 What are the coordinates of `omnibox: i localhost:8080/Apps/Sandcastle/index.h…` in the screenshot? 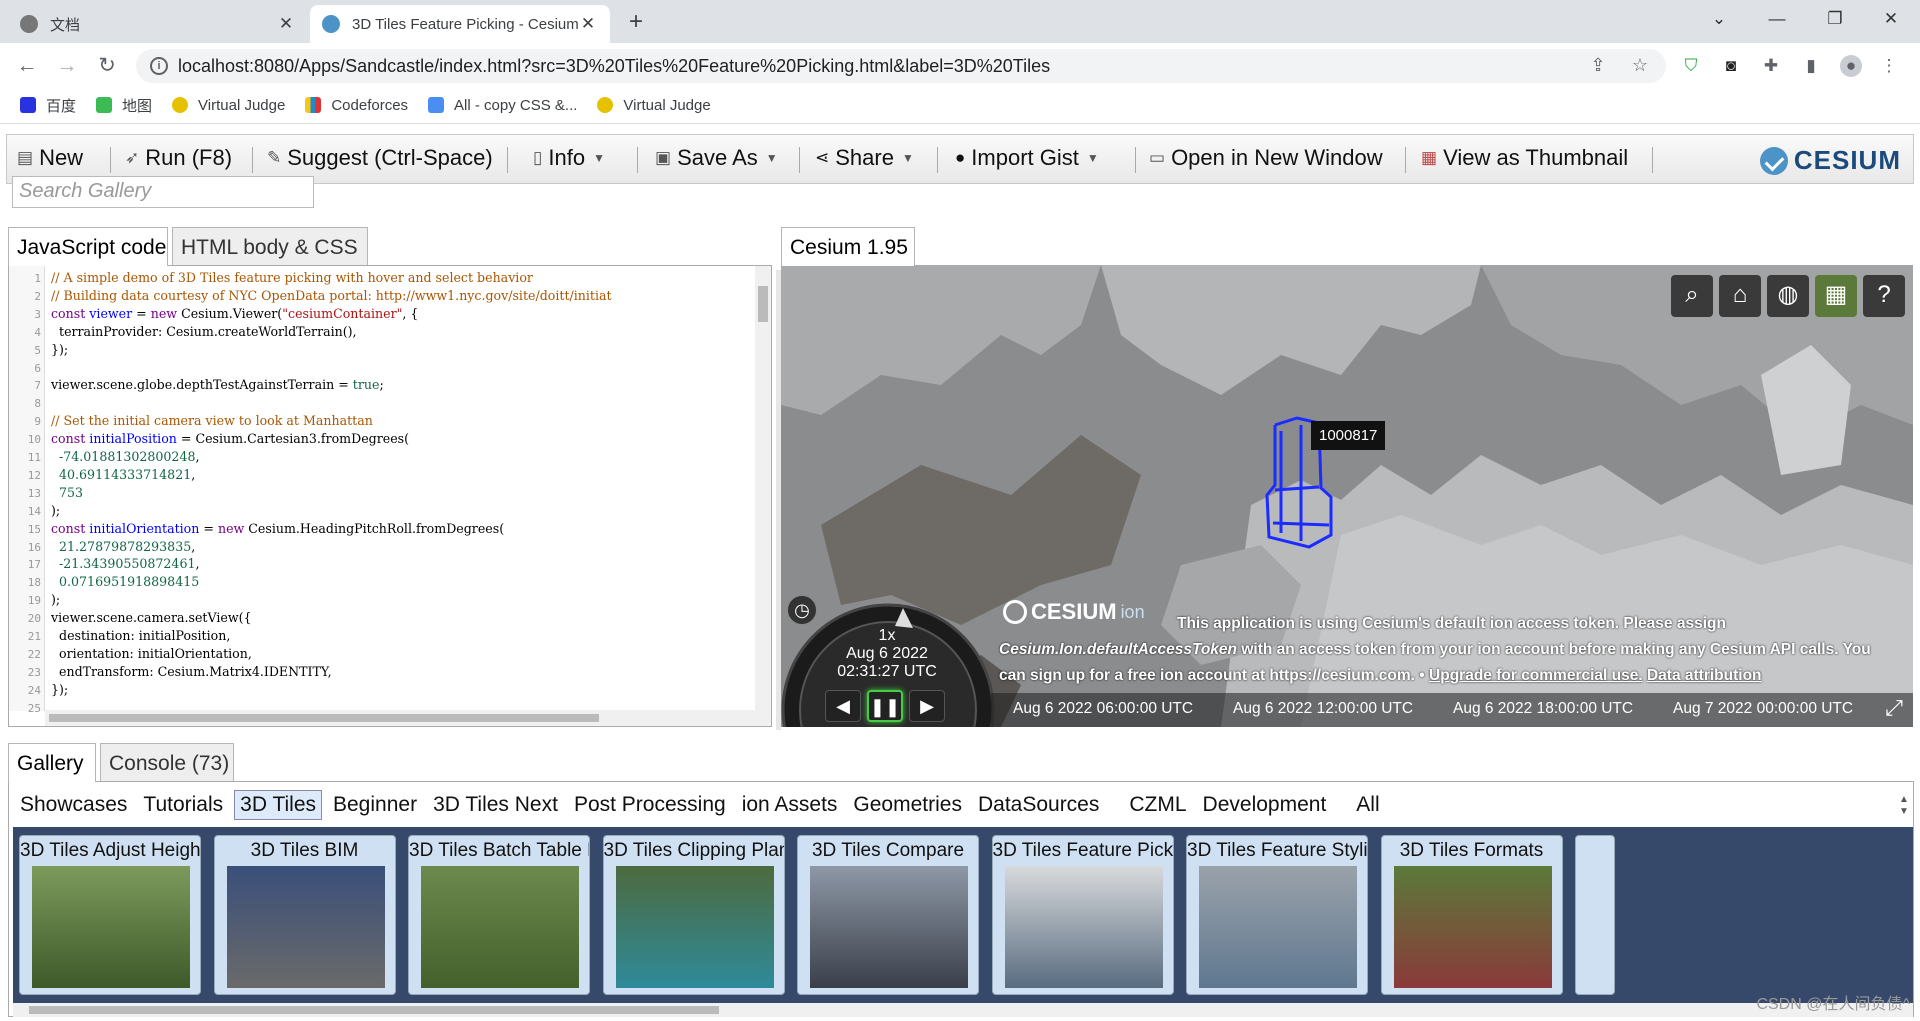 It's located at (901, 66).